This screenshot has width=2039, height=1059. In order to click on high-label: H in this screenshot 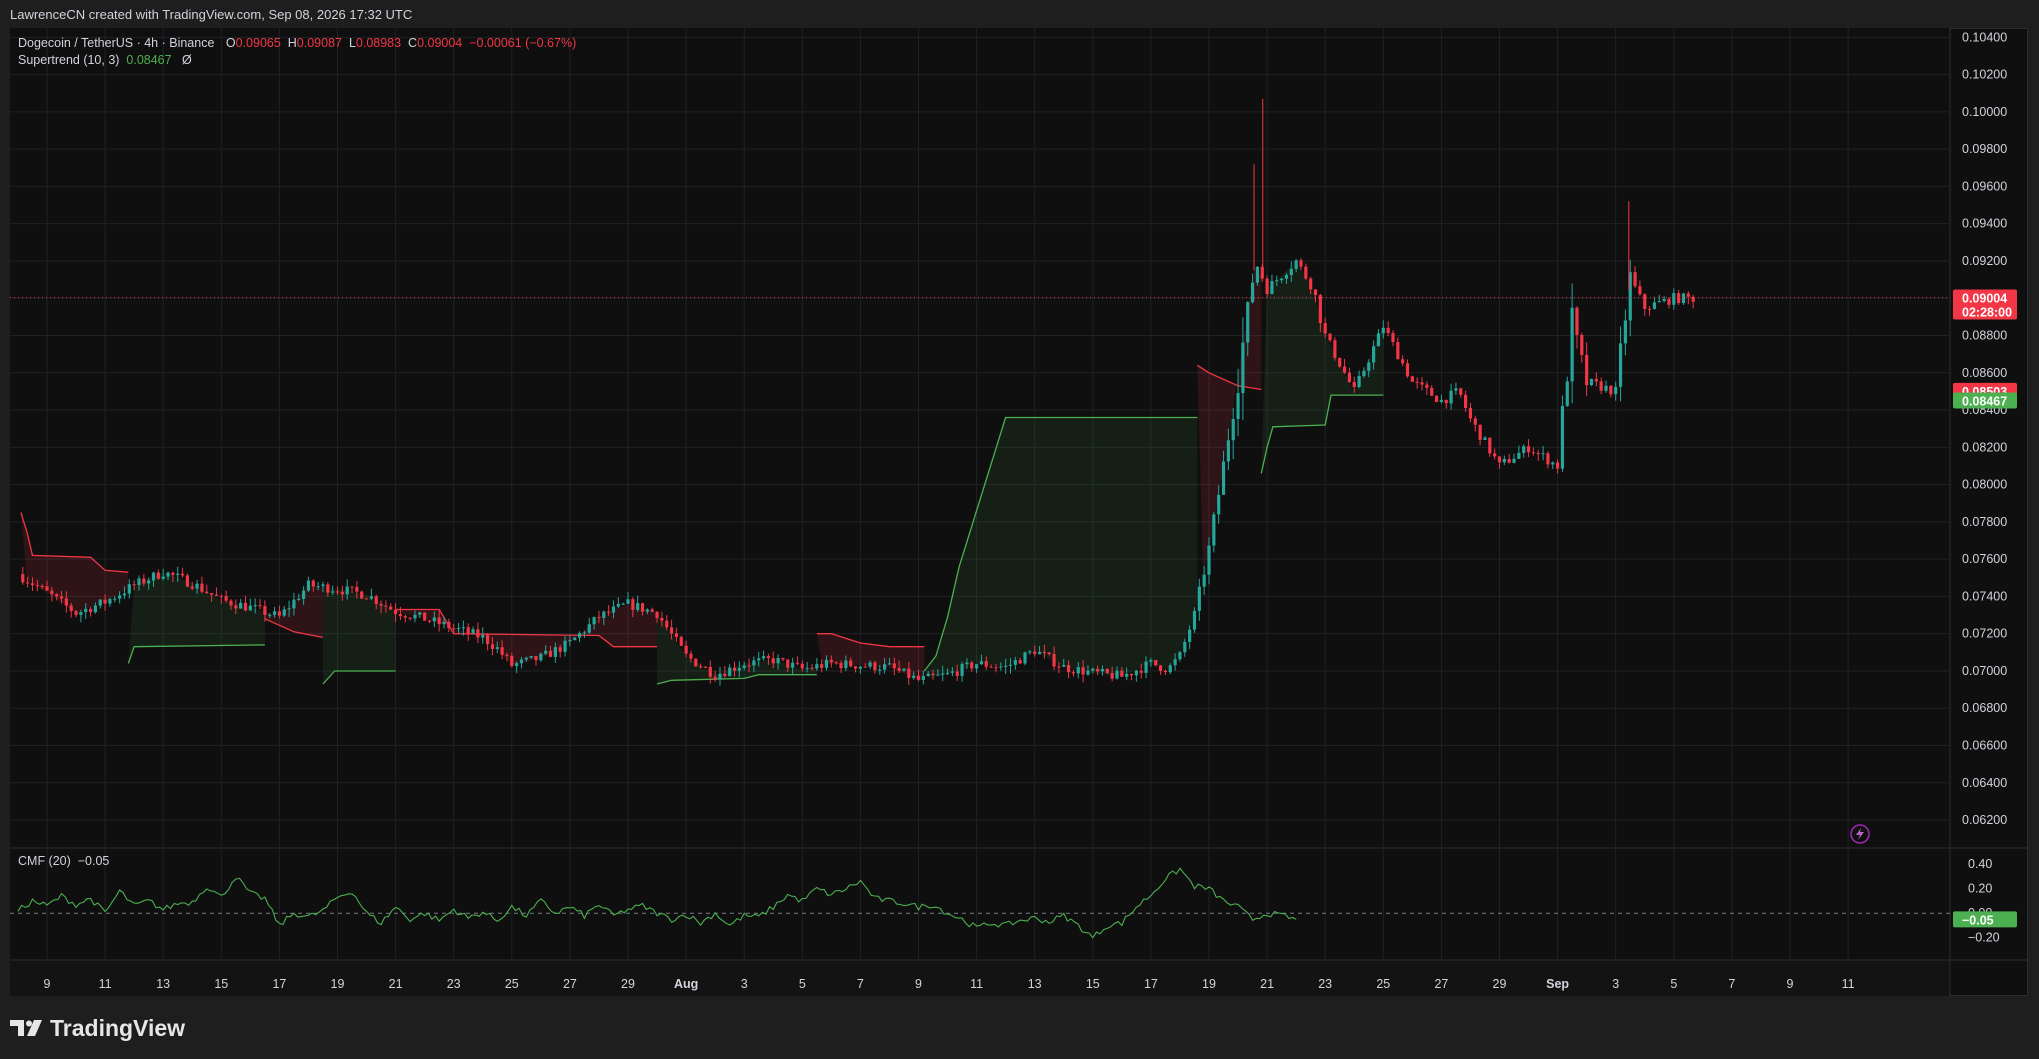, I will do `click(292, 43)`.